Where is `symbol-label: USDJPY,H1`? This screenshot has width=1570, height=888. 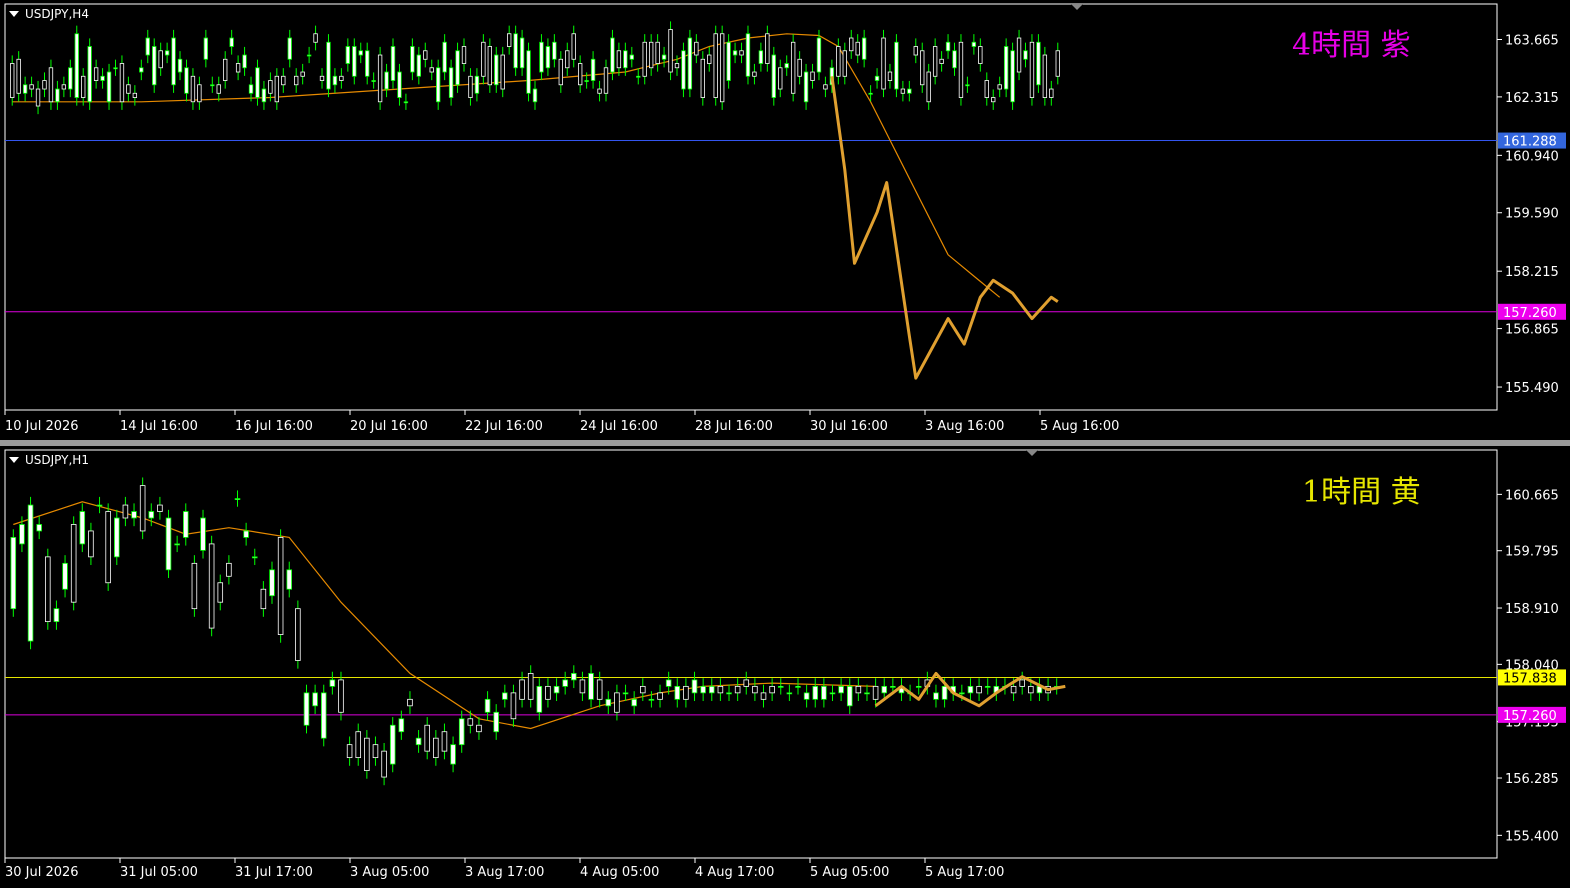 symbol-label: USDJPY,H1 is located at coordinates (57, 460).